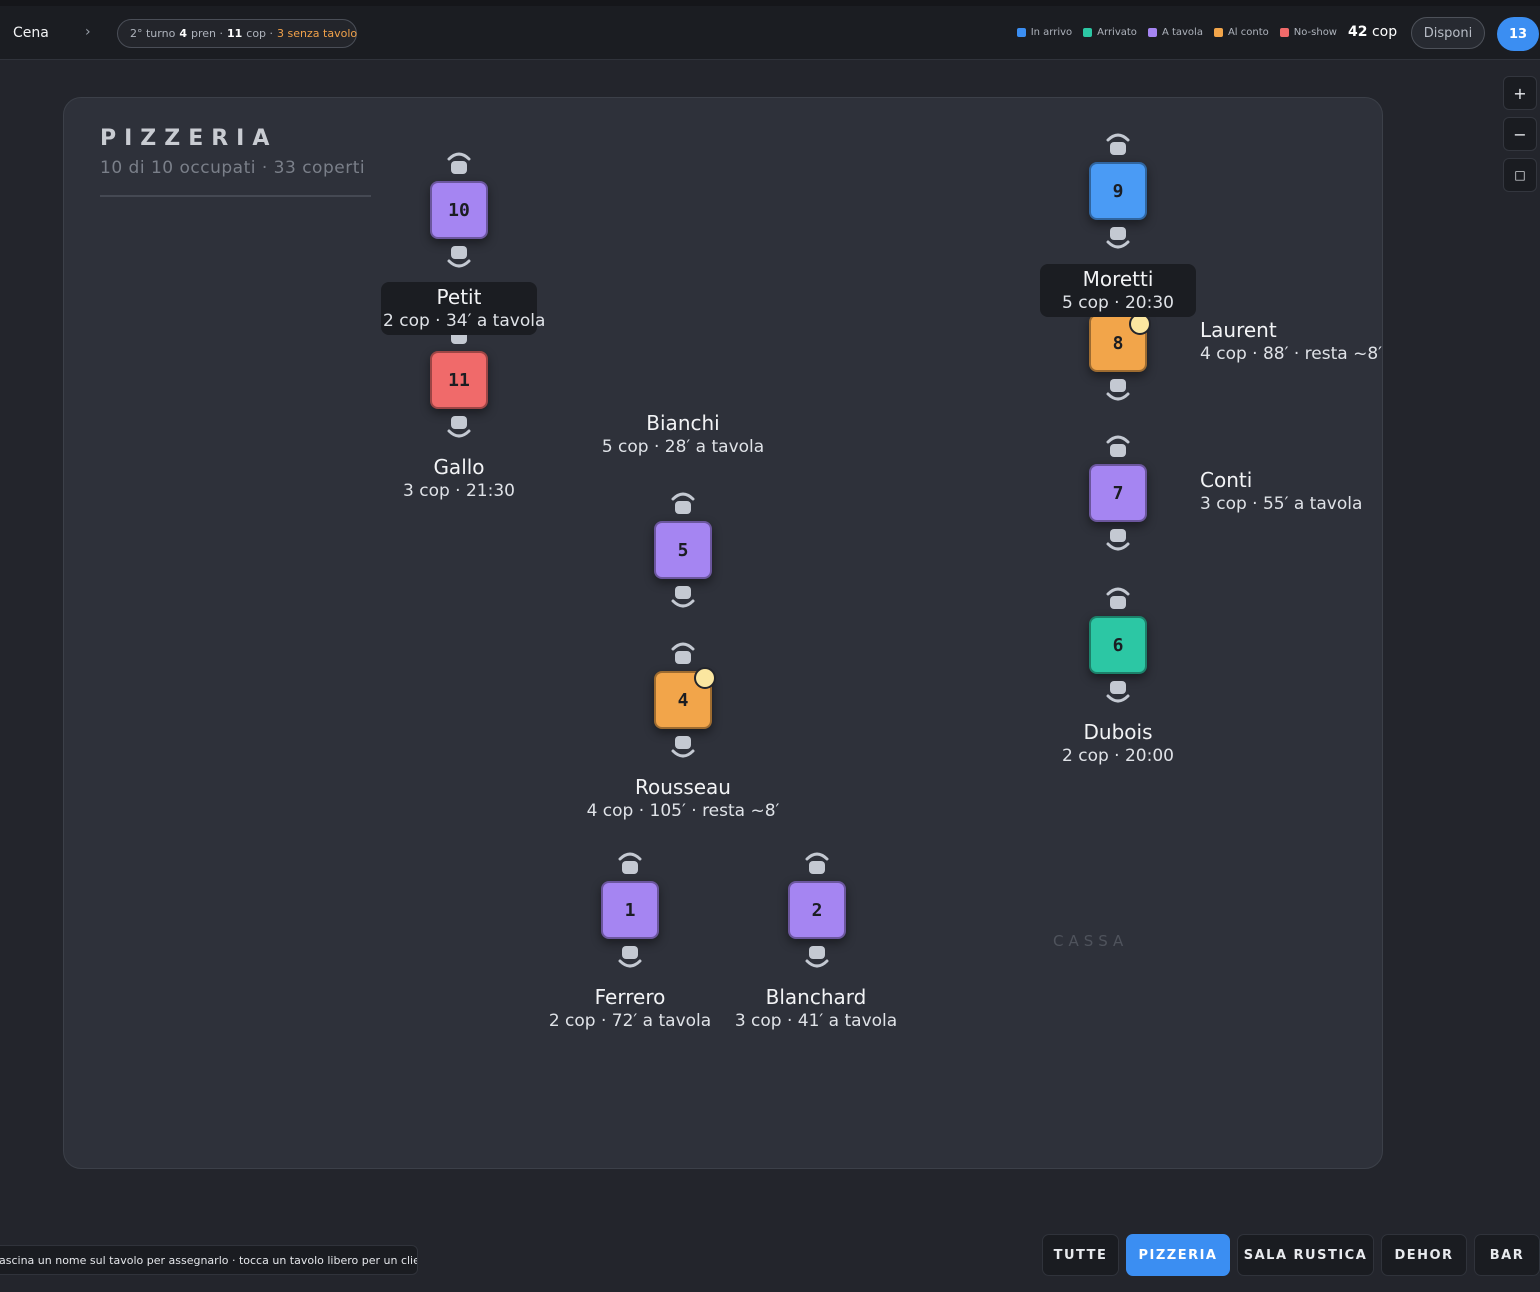  What do you see at coordinates (260, 33) in the screenshot?
I see `shift-covers-label: cop ·` at bounding box center [260, 33].